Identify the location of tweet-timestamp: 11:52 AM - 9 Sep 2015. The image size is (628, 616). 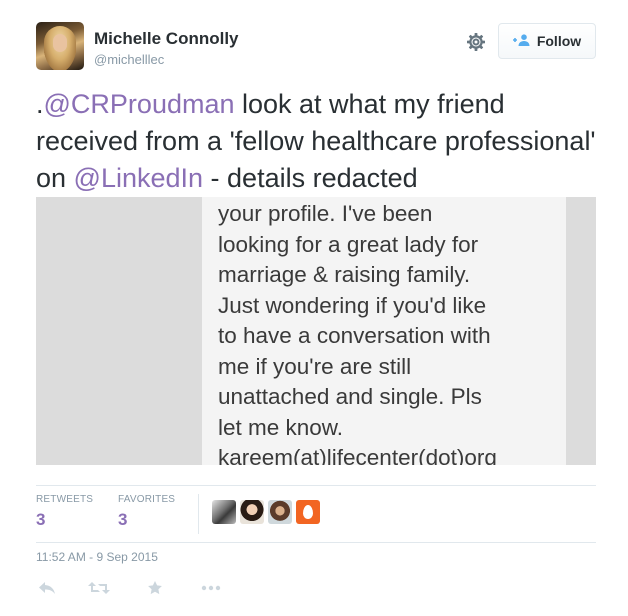
(97, 557).